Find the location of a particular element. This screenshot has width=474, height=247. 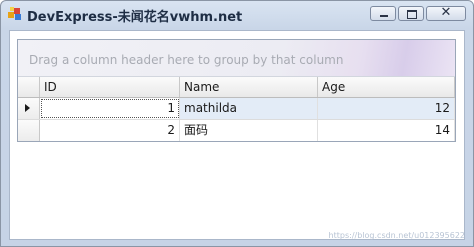

column-header-name: Name is located at coordinates (249, 87).